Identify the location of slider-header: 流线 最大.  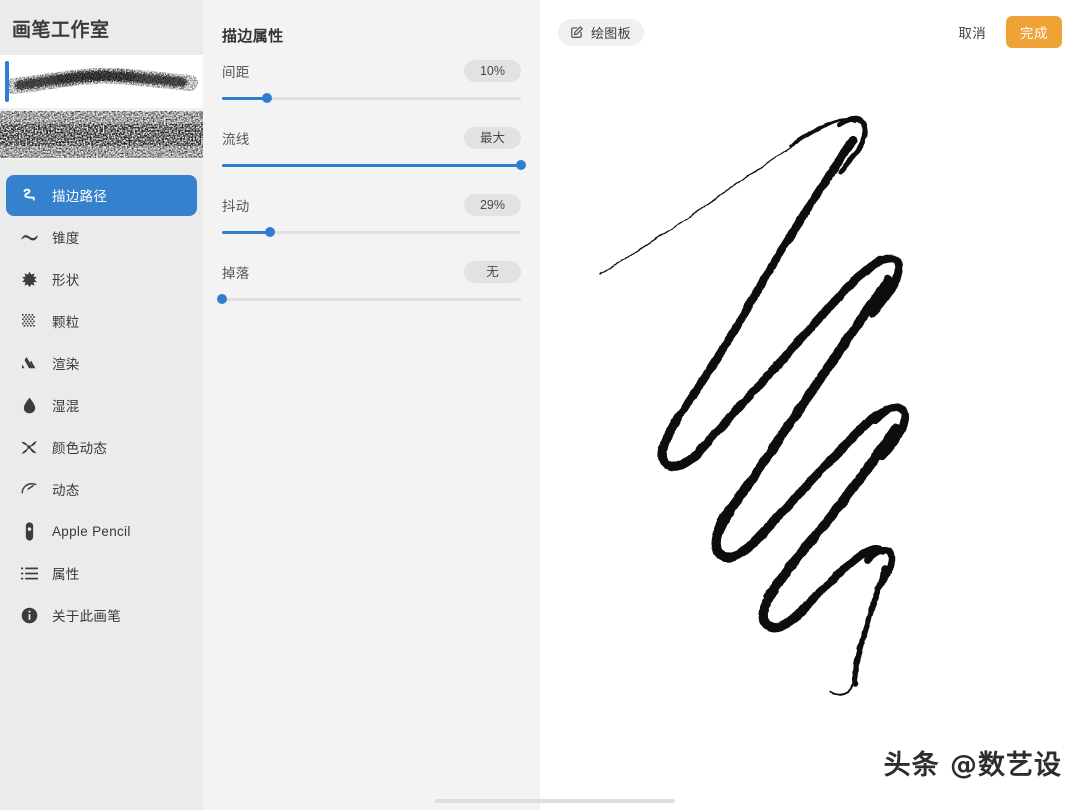
(371, 138).